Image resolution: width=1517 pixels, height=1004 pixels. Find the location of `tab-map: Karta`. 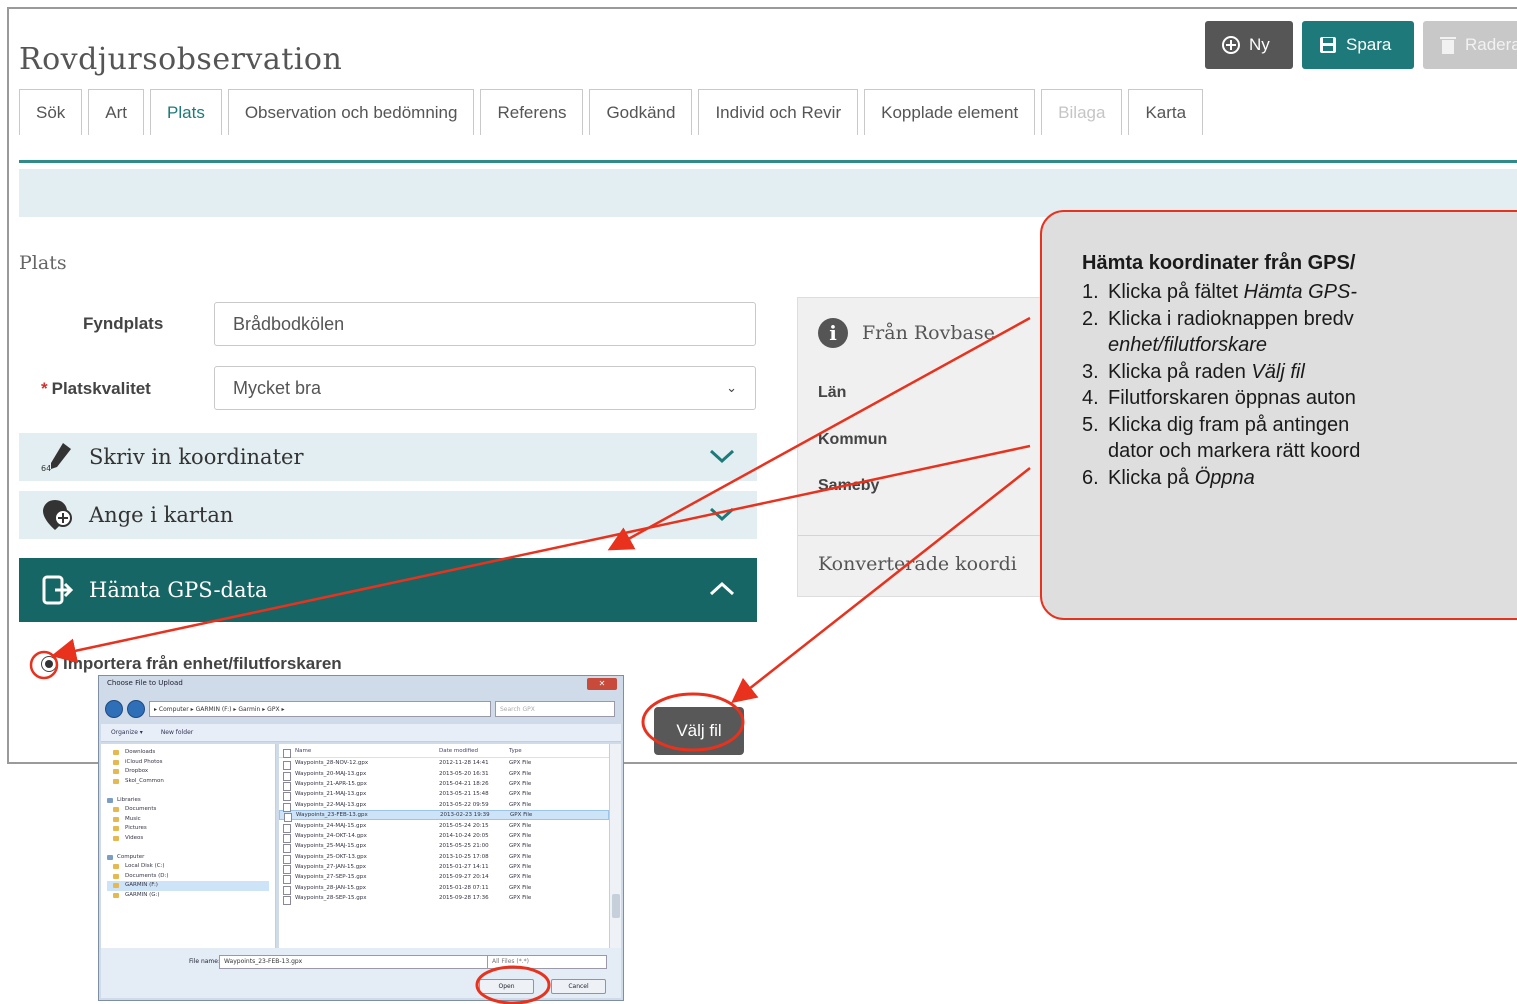

tab-map: Karta is located at coordinates (1166, 112).